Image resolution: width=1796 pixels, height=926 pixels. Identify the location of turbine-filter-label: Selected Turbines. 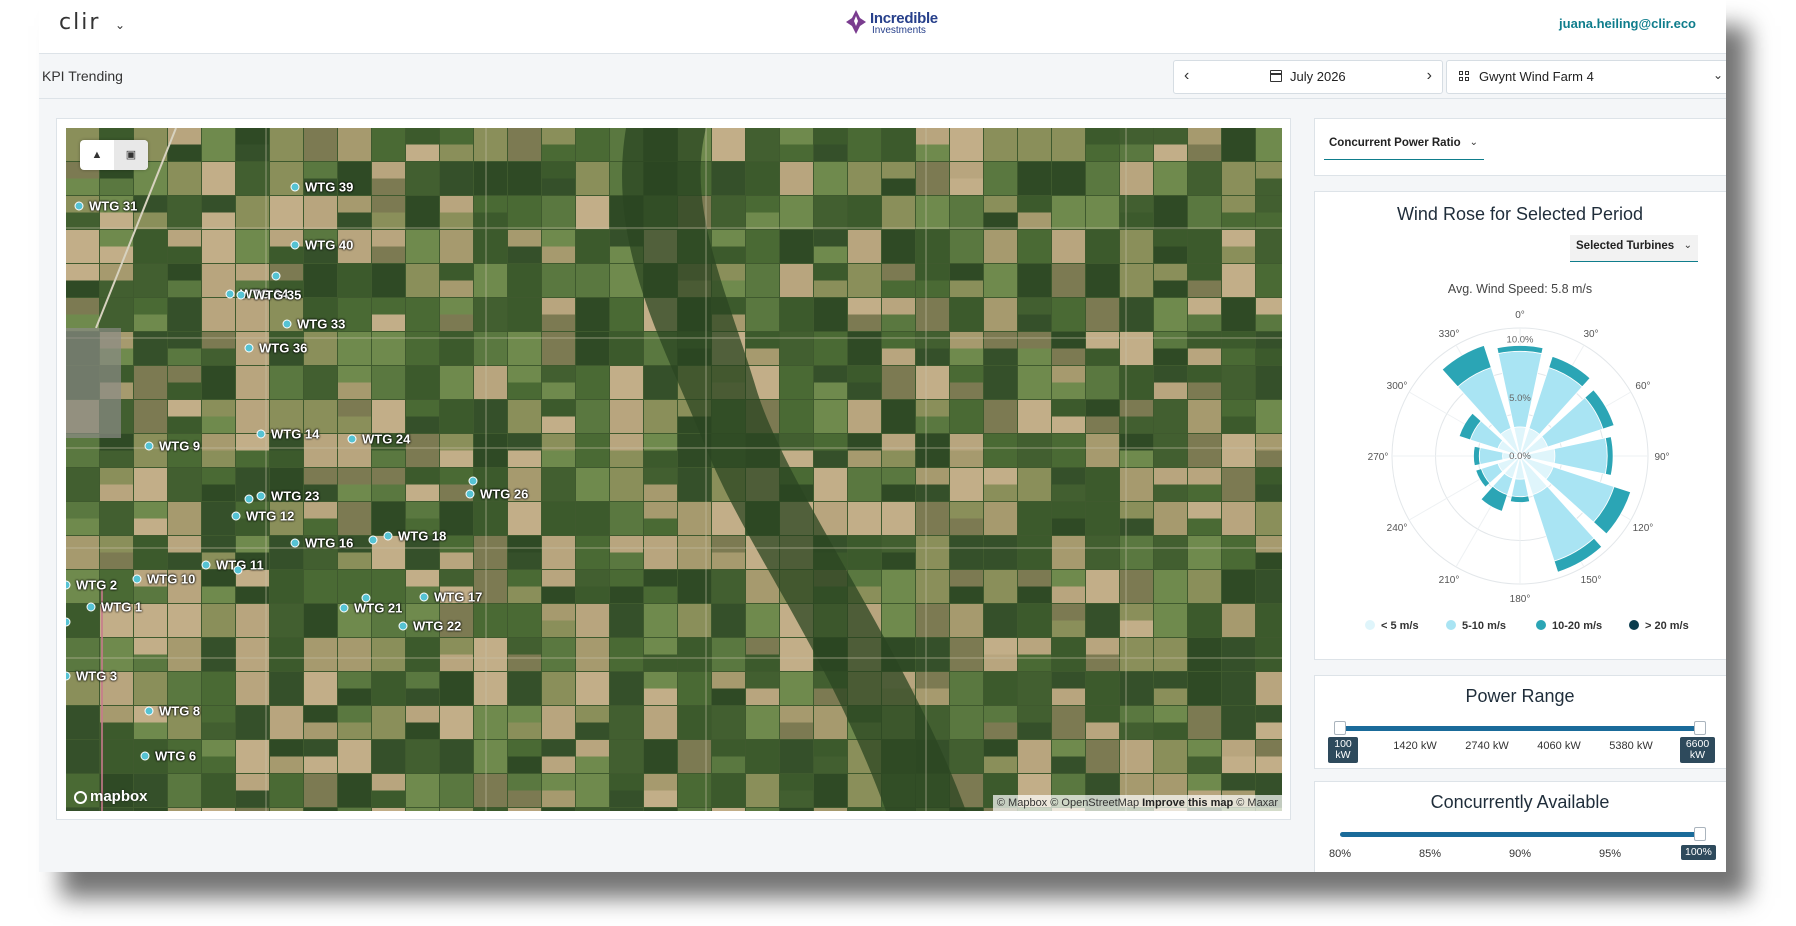
(1625, 246).